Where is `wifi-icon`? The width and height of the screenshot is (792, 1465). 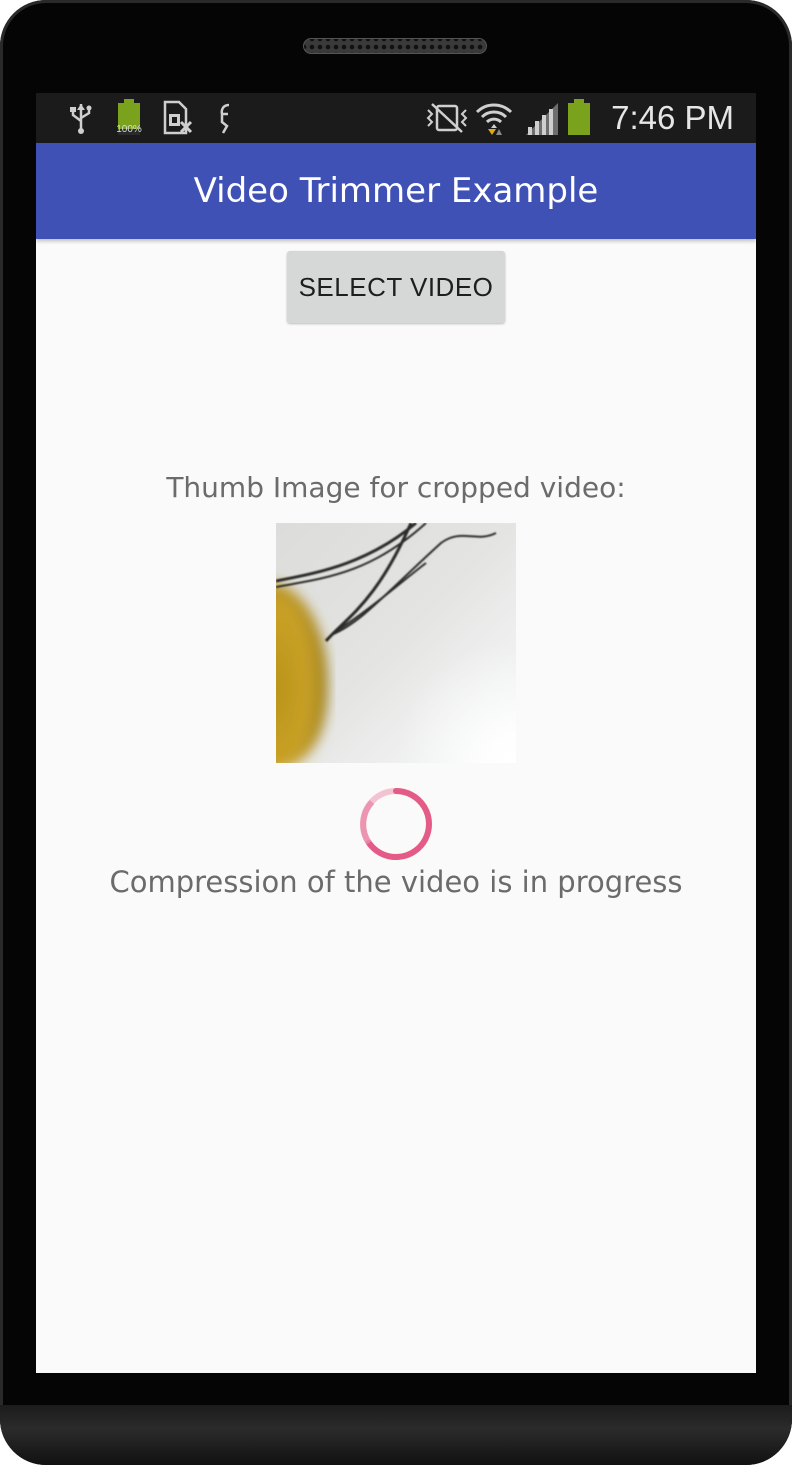
wifi-icon is located at coordinates (494, 120).